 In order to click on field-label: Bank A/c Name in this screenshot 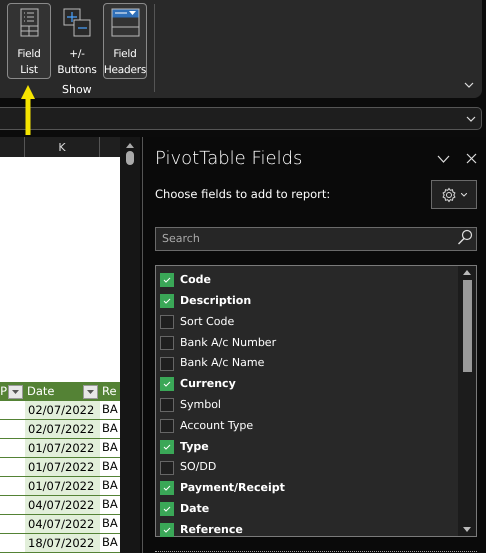, I will do `click(222, 363)`.